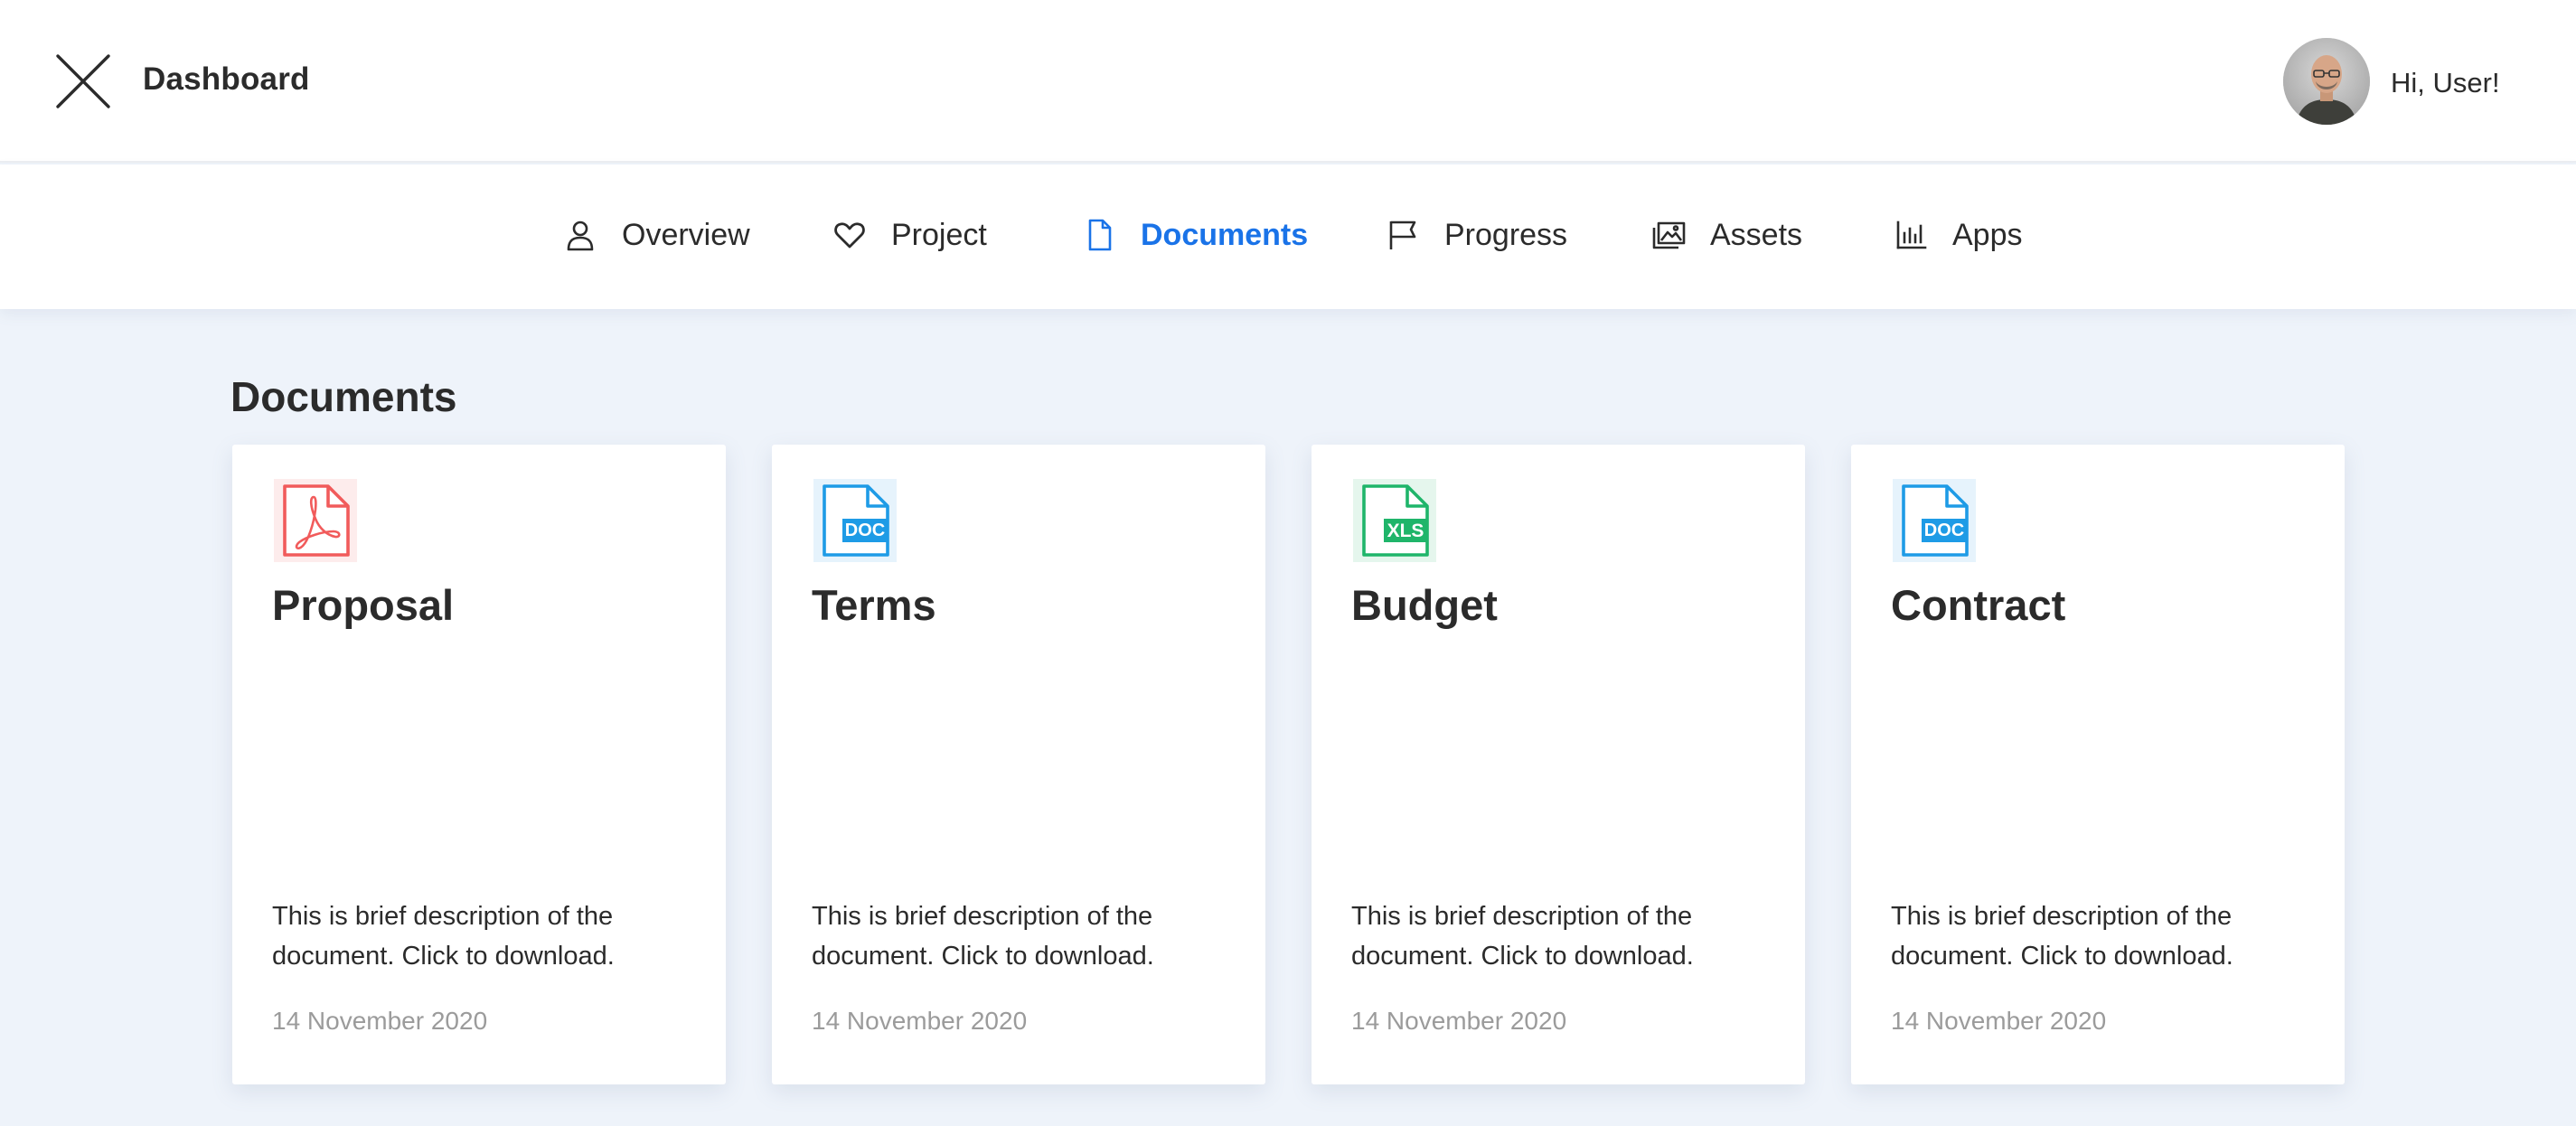 The image size is (2576, 1126). Describe the element at coordinates (1225, 235) in the screenshot. I see `tab-label: Documents` at that location.